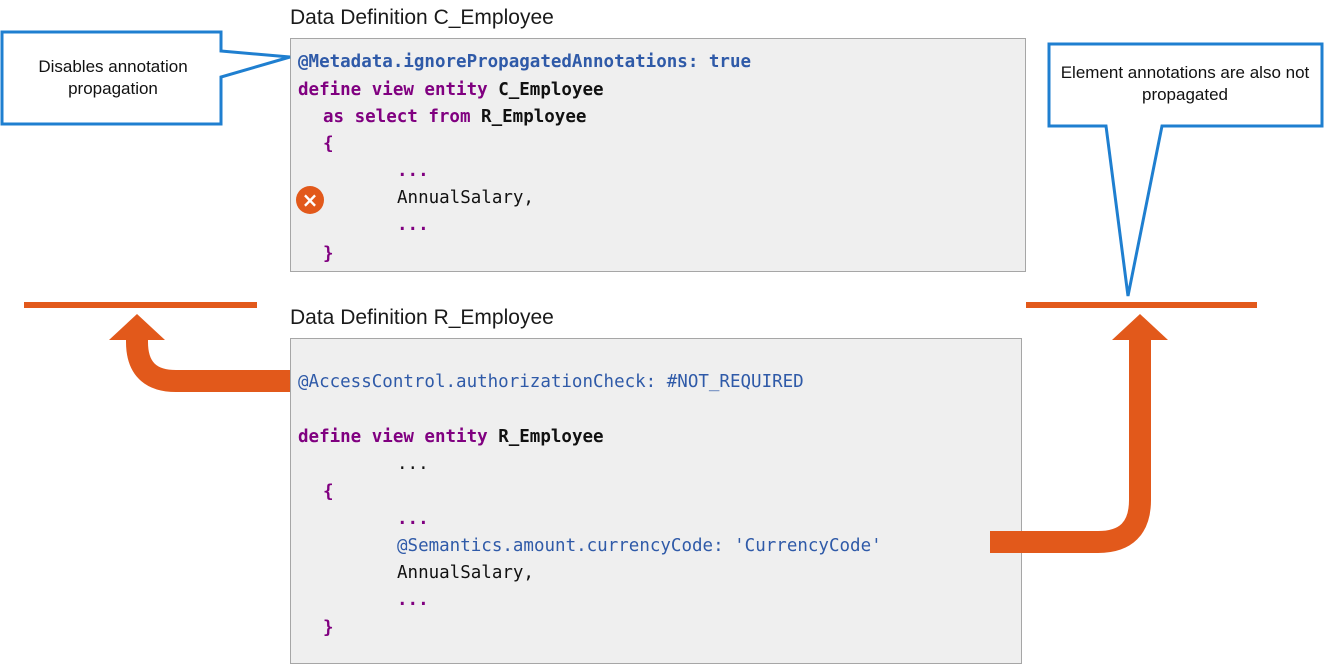 The width and height of the screenshot is (1334, 667). What do you see at coordinates (137, 327) in the screenshot?
I see `left-arrow-head` at bounding box center [137, 327].